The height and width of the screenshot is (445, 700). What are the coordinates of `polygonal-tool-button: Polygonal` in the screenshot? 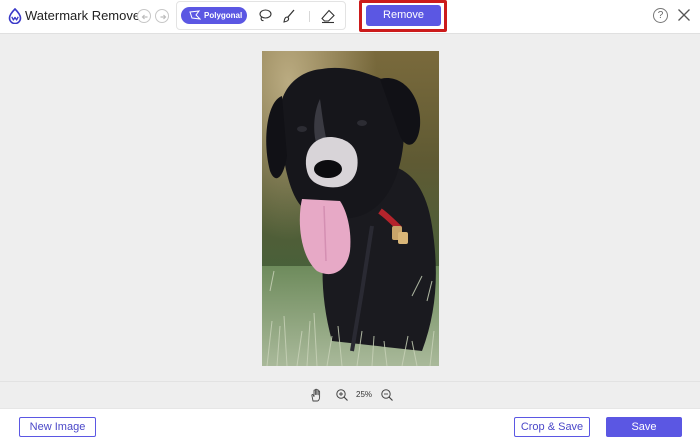 It's located at (214, 15).